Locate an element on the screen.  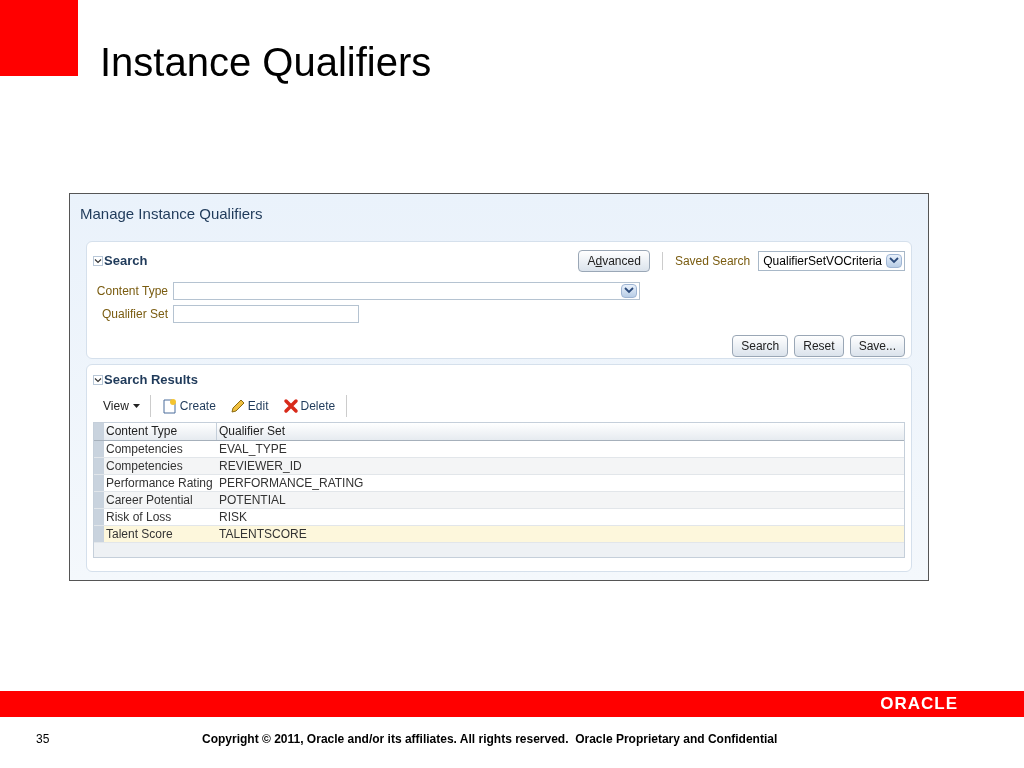
table-cell-text: Talent Score is located at coordinates (139, 533).